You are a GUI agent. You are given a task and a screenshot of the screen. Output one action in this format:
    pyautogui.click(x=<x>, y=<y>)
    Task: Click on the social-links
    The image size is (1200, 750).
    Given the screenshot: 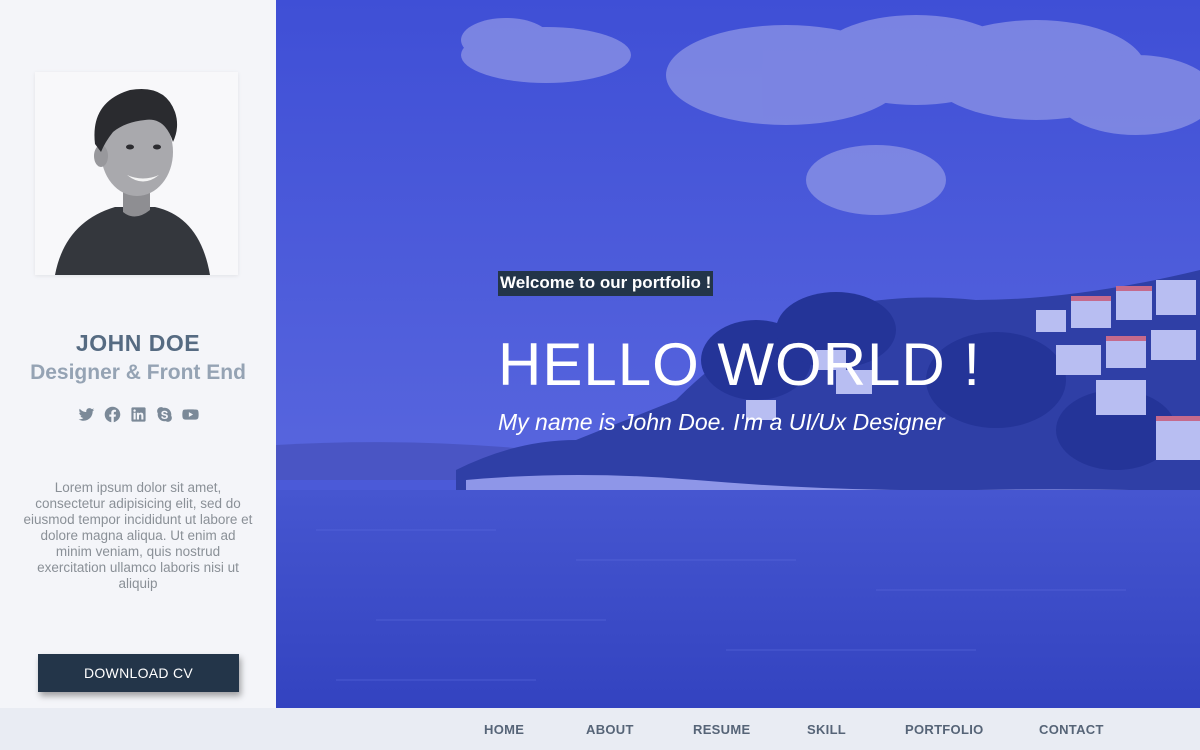 What is the action you would take?
    pyautogui.click(x=138, y=414)
    